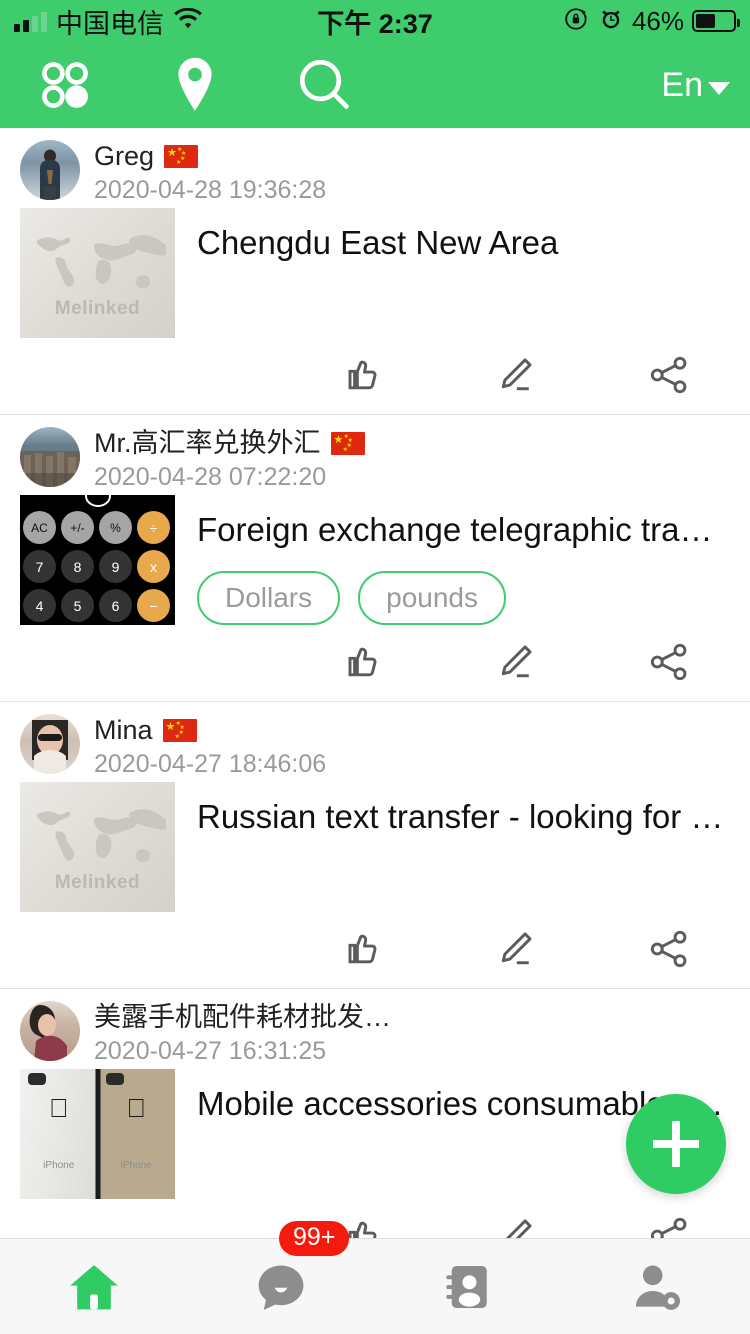 This screenshot has height=1334, width=750. Describe the element at coordinates (210, 763) in the screenshot. I see `post-timestamp: 2020-04-27 18:46:06` at that location.